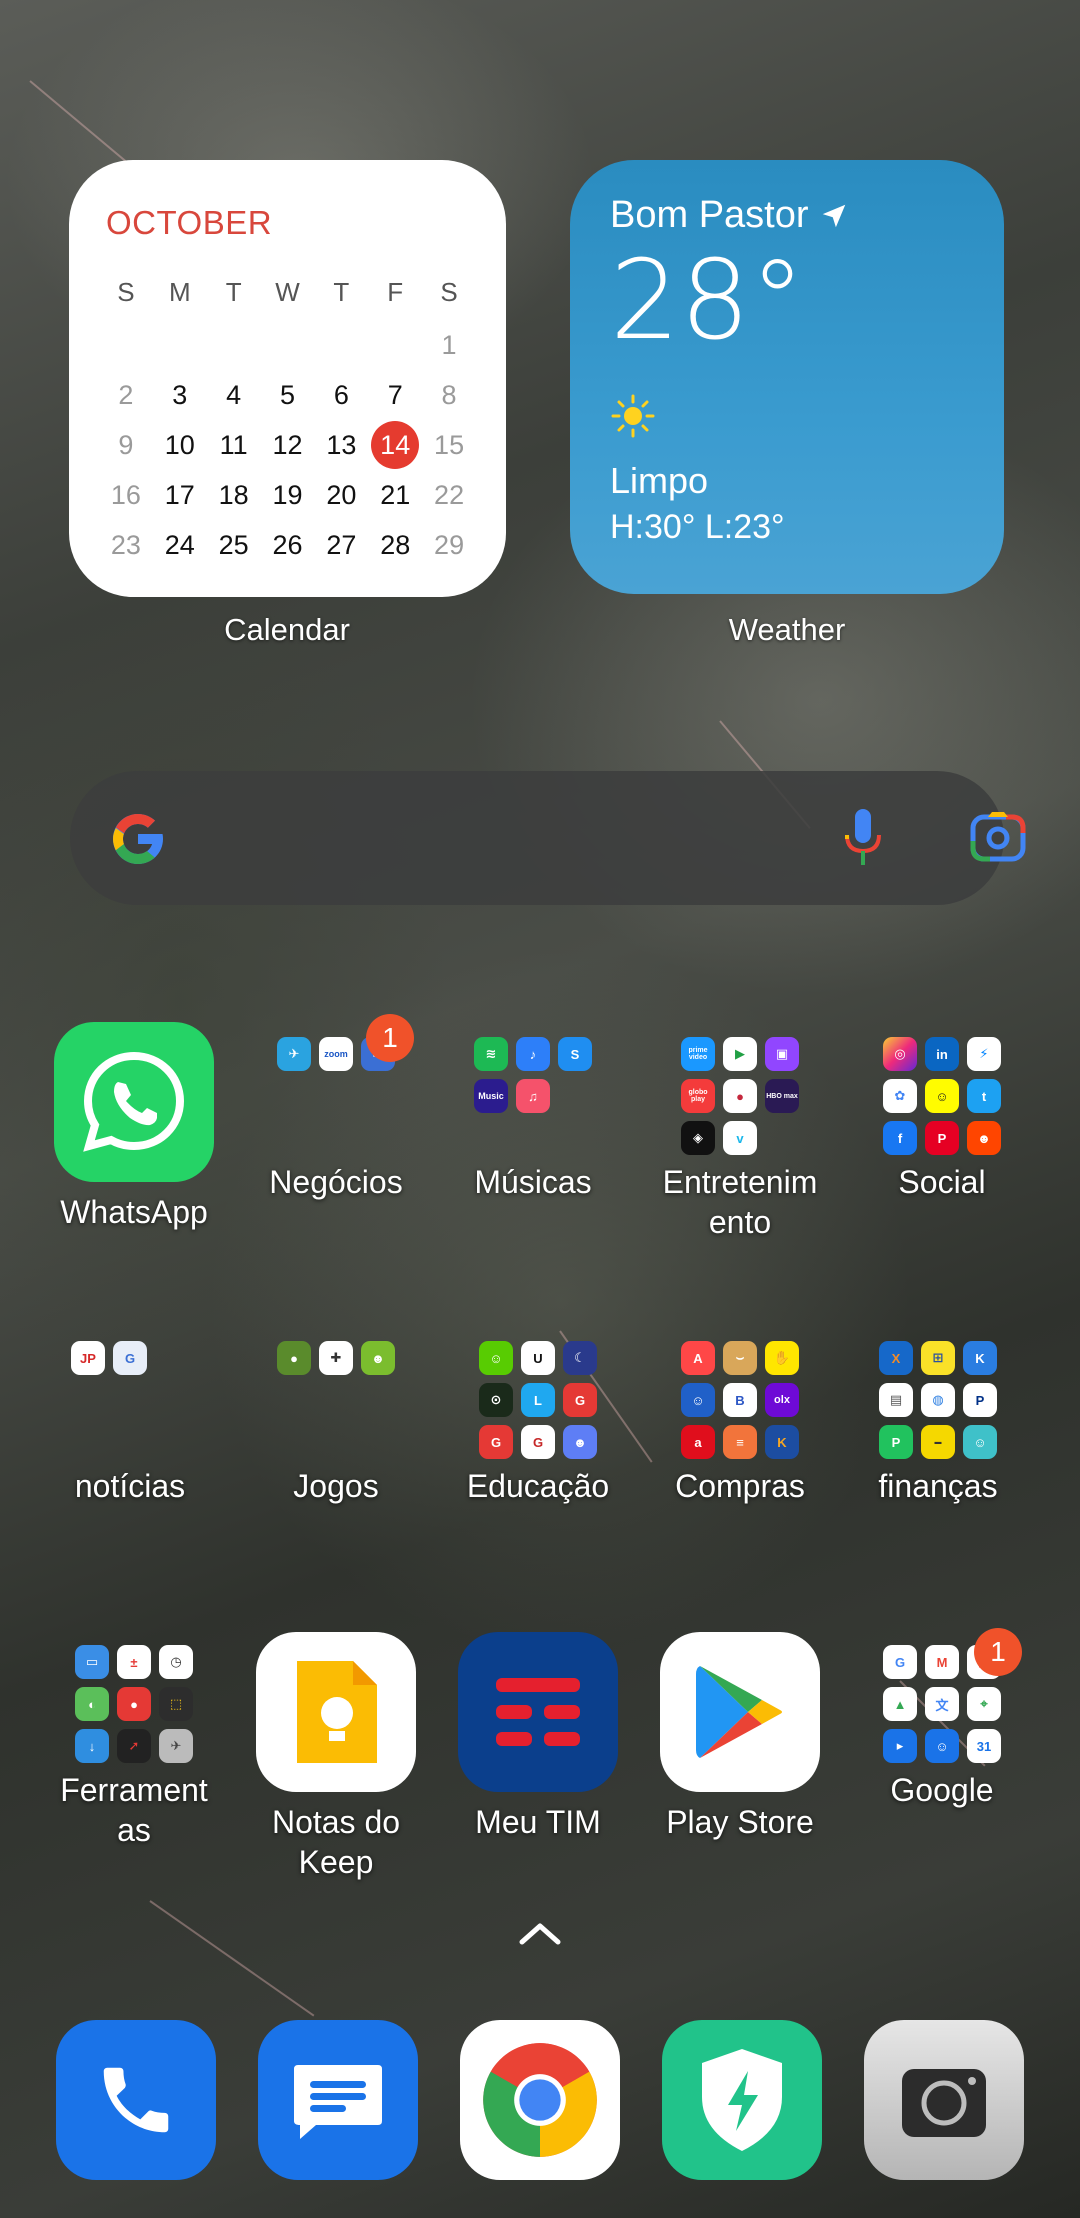  I want to click on dock-phone, so click(136, 2100).